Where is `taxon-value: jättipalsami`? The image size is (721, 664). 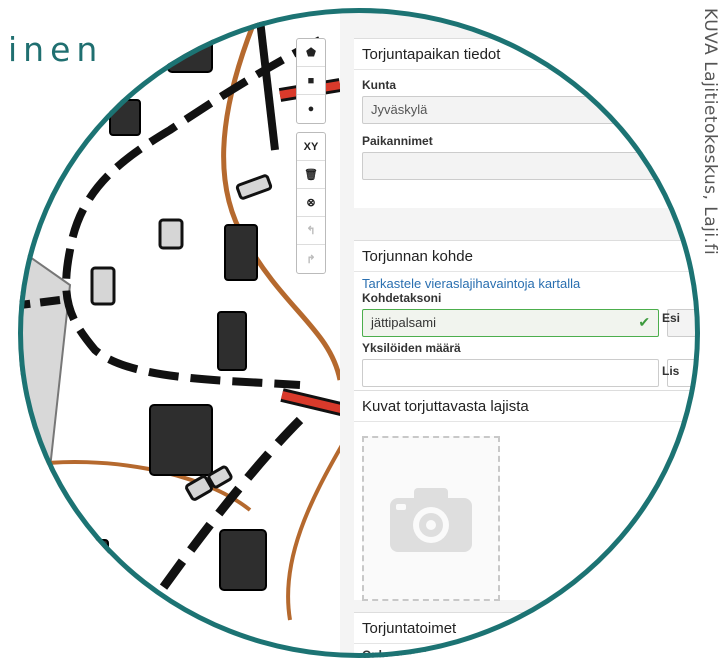
taxon-value: jättipalsami is located at coordinates (404, 322).